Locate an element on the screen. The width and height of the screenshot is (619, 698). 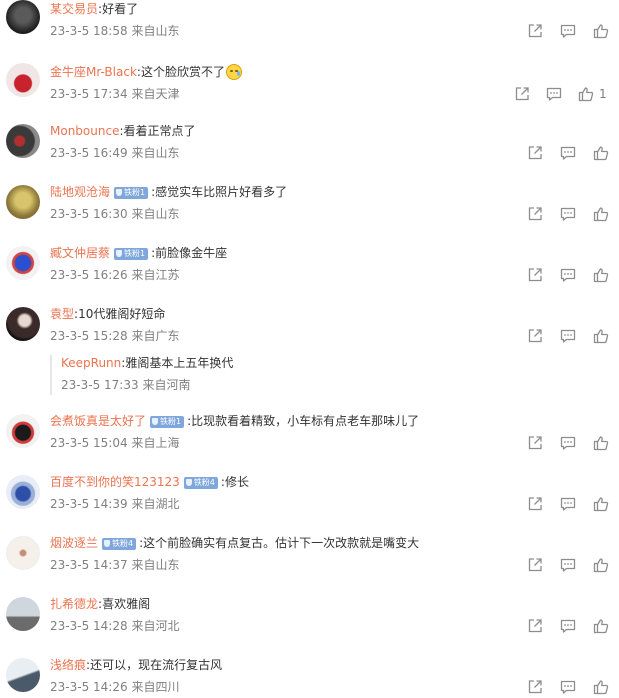
comment-username: 百度不到你的笑123123 is located at coordinates (115, 482).